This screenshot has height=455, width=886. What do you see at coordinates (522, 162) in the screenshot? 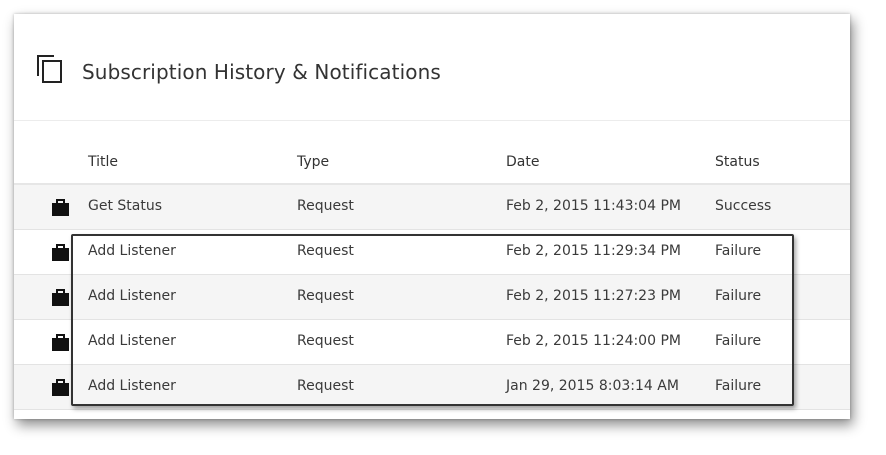
I see `column-header-date: Date` at bounding box center [522, 162].